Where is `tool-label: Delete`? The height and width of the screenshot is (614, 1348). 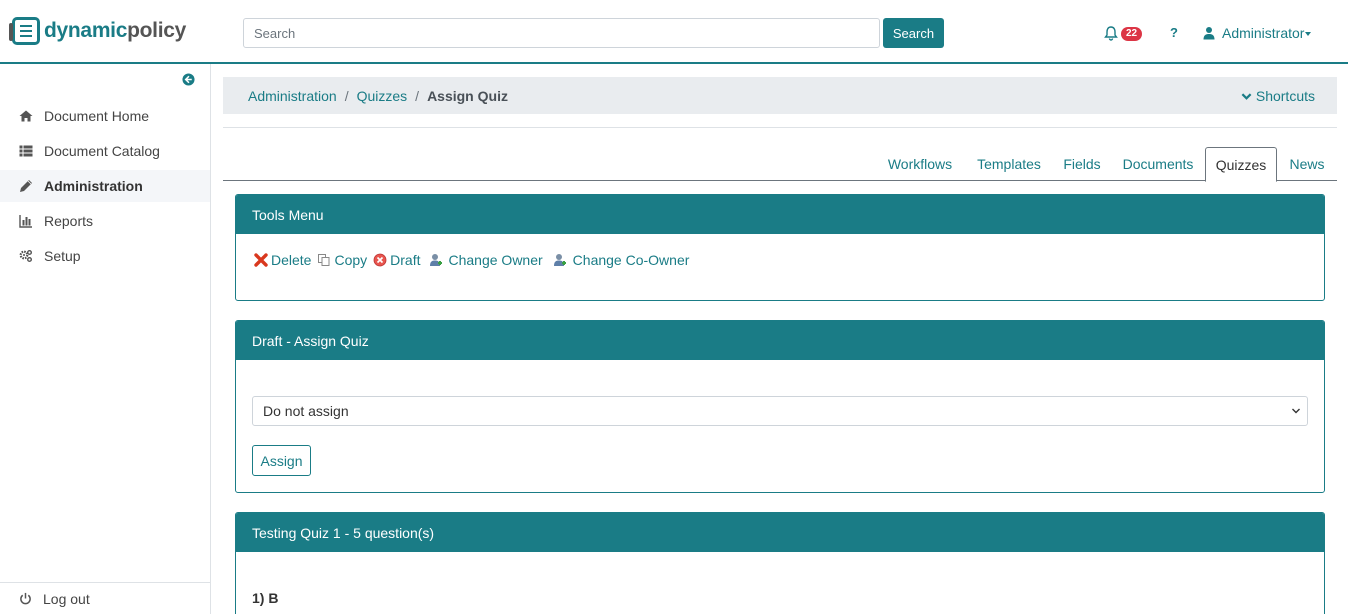
tool-label: Delete is located at coordinates (291, 260).